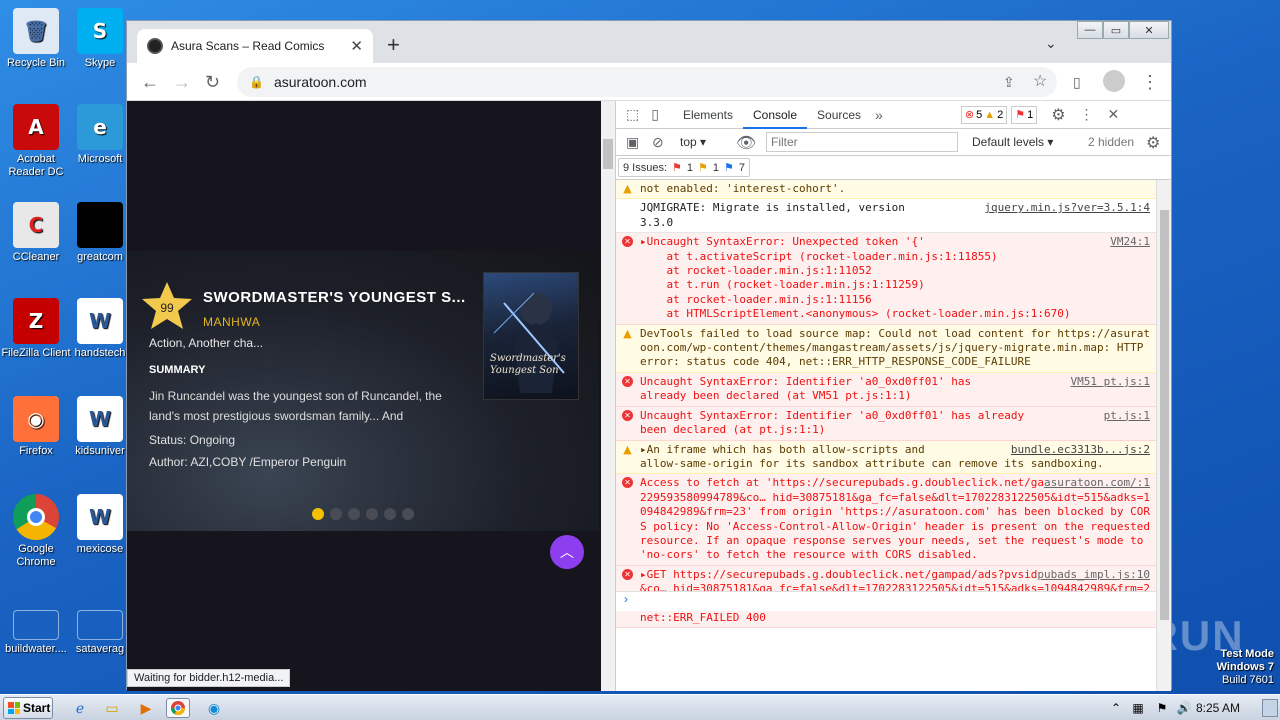  Describe the element at coordinates (1164, 415) in the screenshot. I see `console-scroll-thumb` at that location.